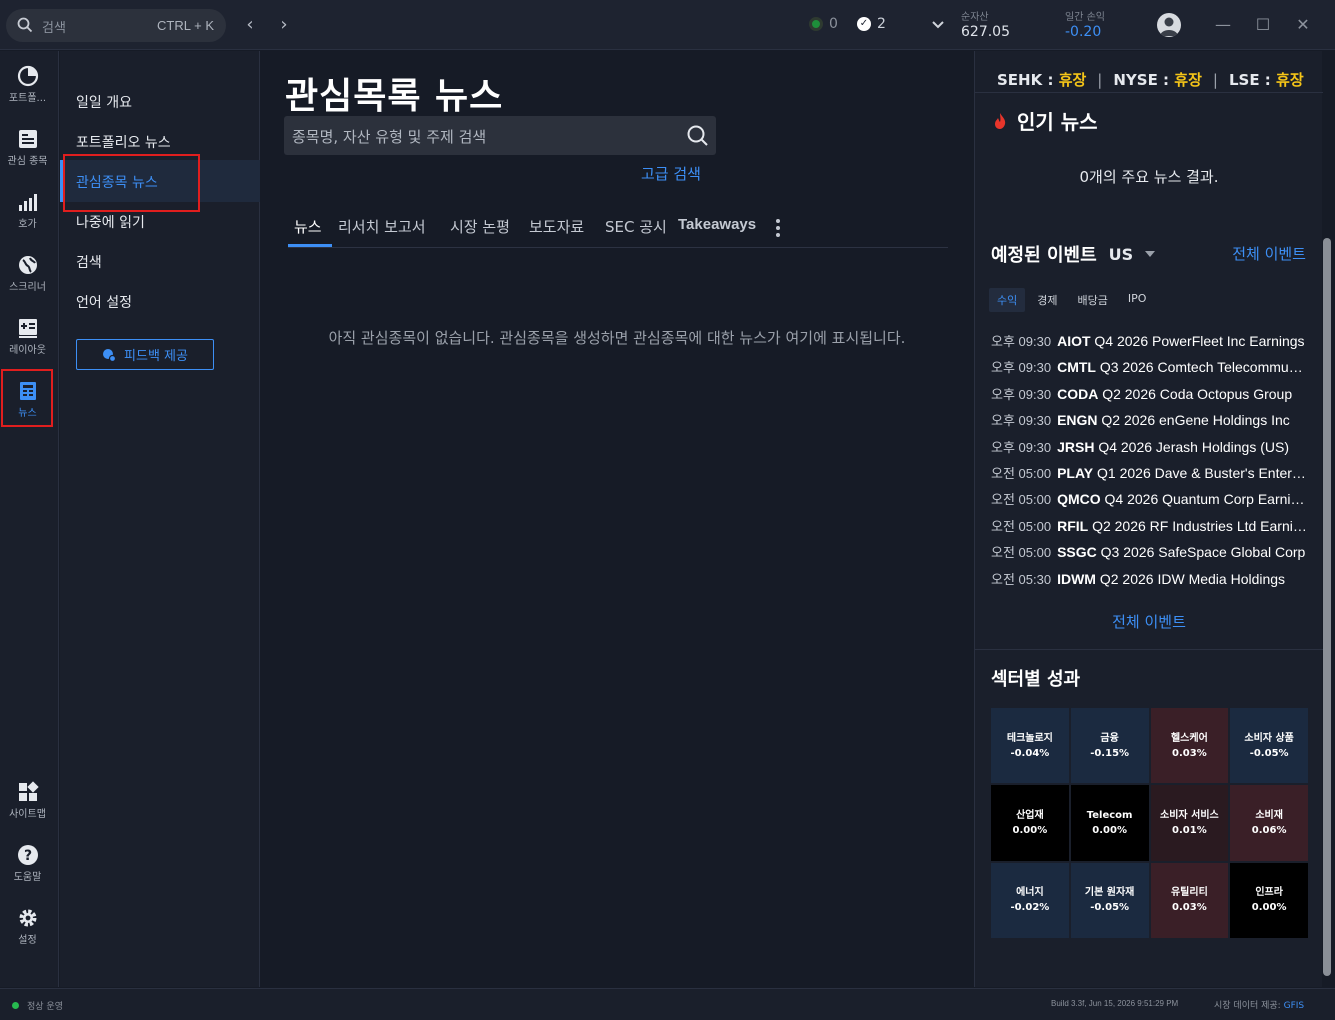 This screenshot has width=1335, height=1020. Describe the element at coordinates (500, 135) in the screenshot. I see `news-search-input: 종목명, 자산 유형 및 주제 검색` at that location.